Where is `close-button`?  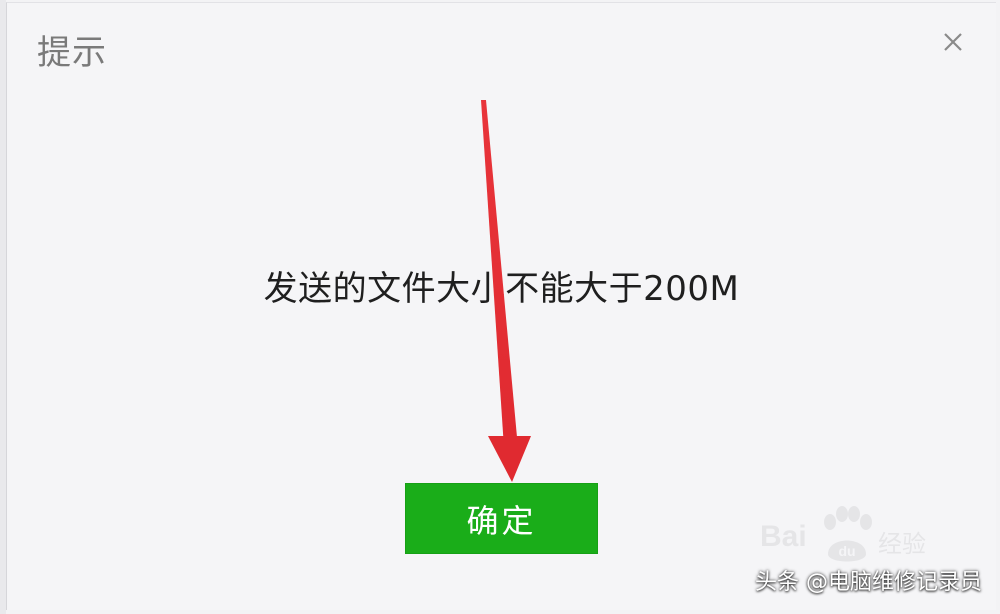
close-button is located at coordinates (953, 42).